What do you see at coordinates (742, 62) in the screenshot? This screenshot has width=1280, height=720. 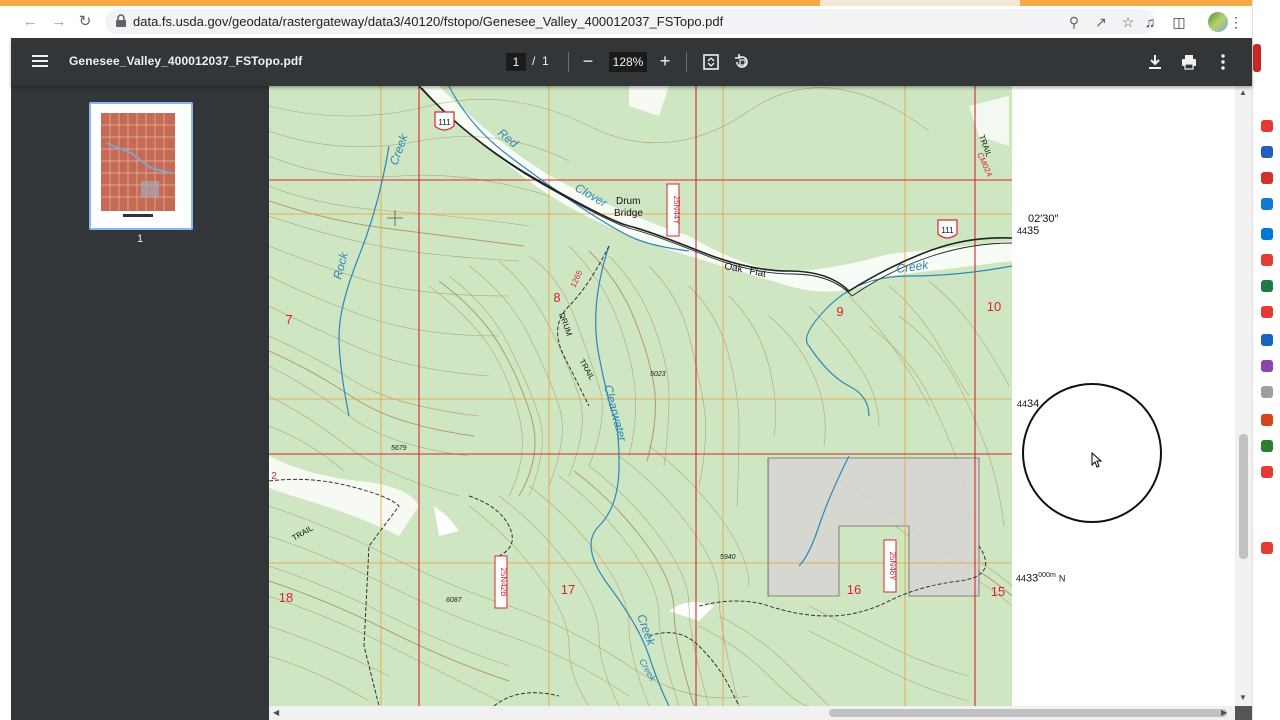 I see `rotate-icon` at bounding box center [742, 62].